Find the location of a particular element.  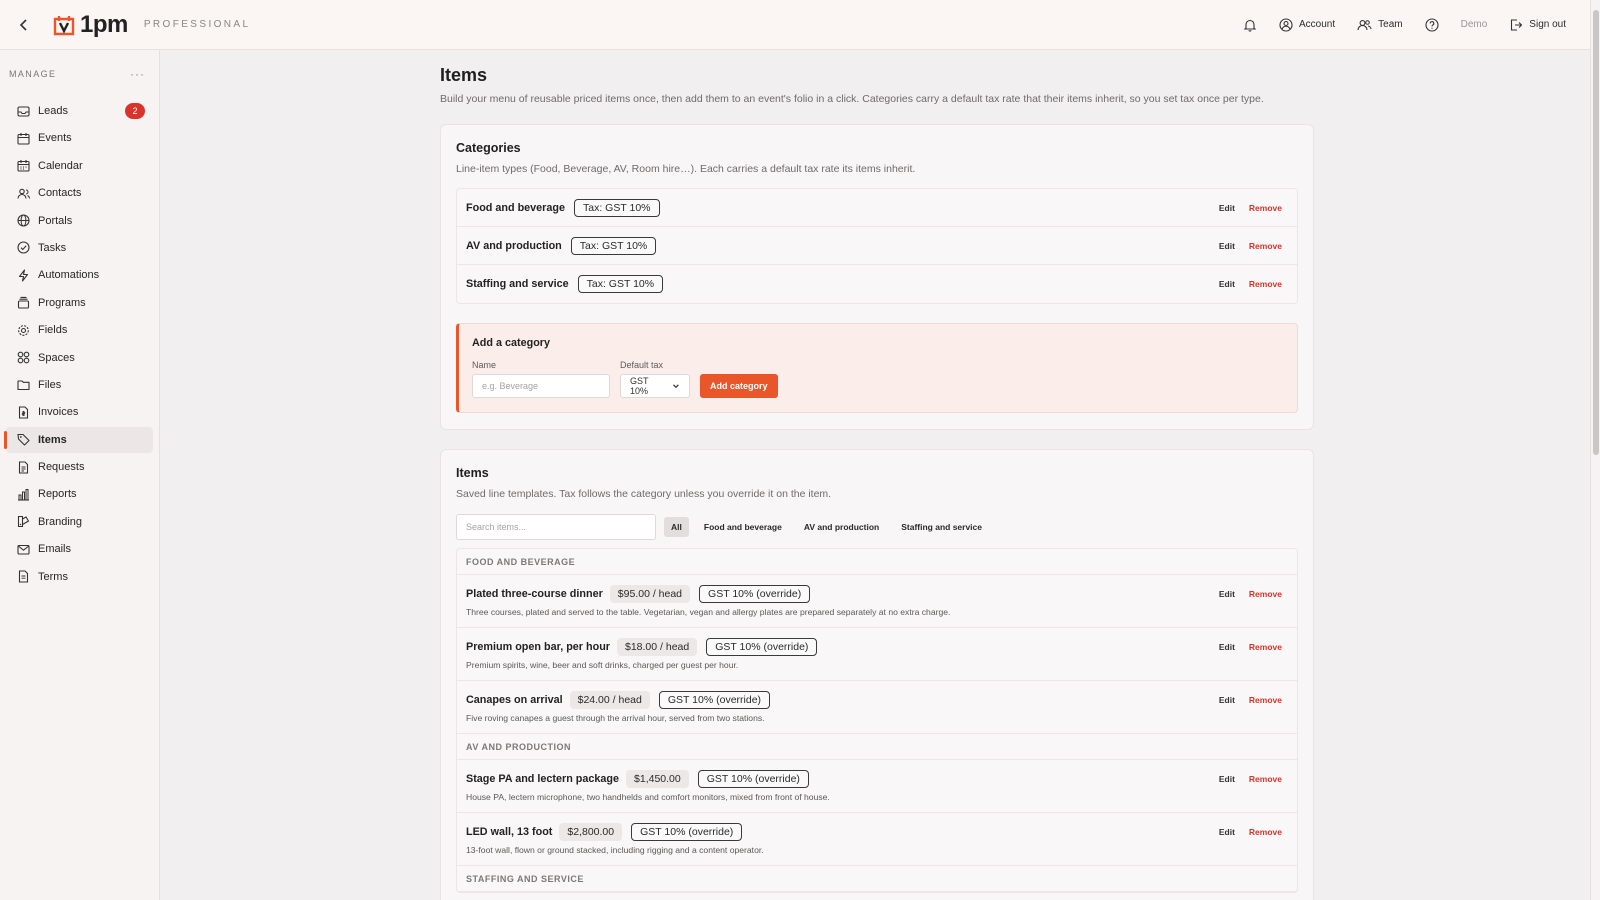

sidebar-item-label: Leads is located at coordinates (53, 111).